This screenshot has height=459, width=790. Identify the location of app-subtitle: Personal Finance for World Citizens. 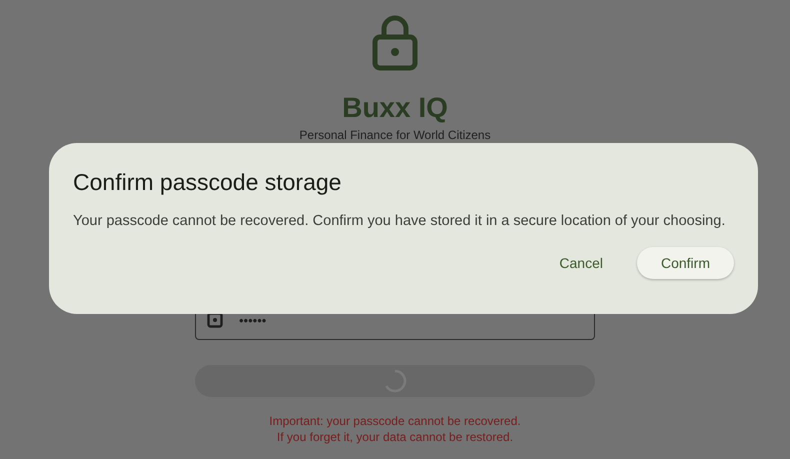
(395, 135).